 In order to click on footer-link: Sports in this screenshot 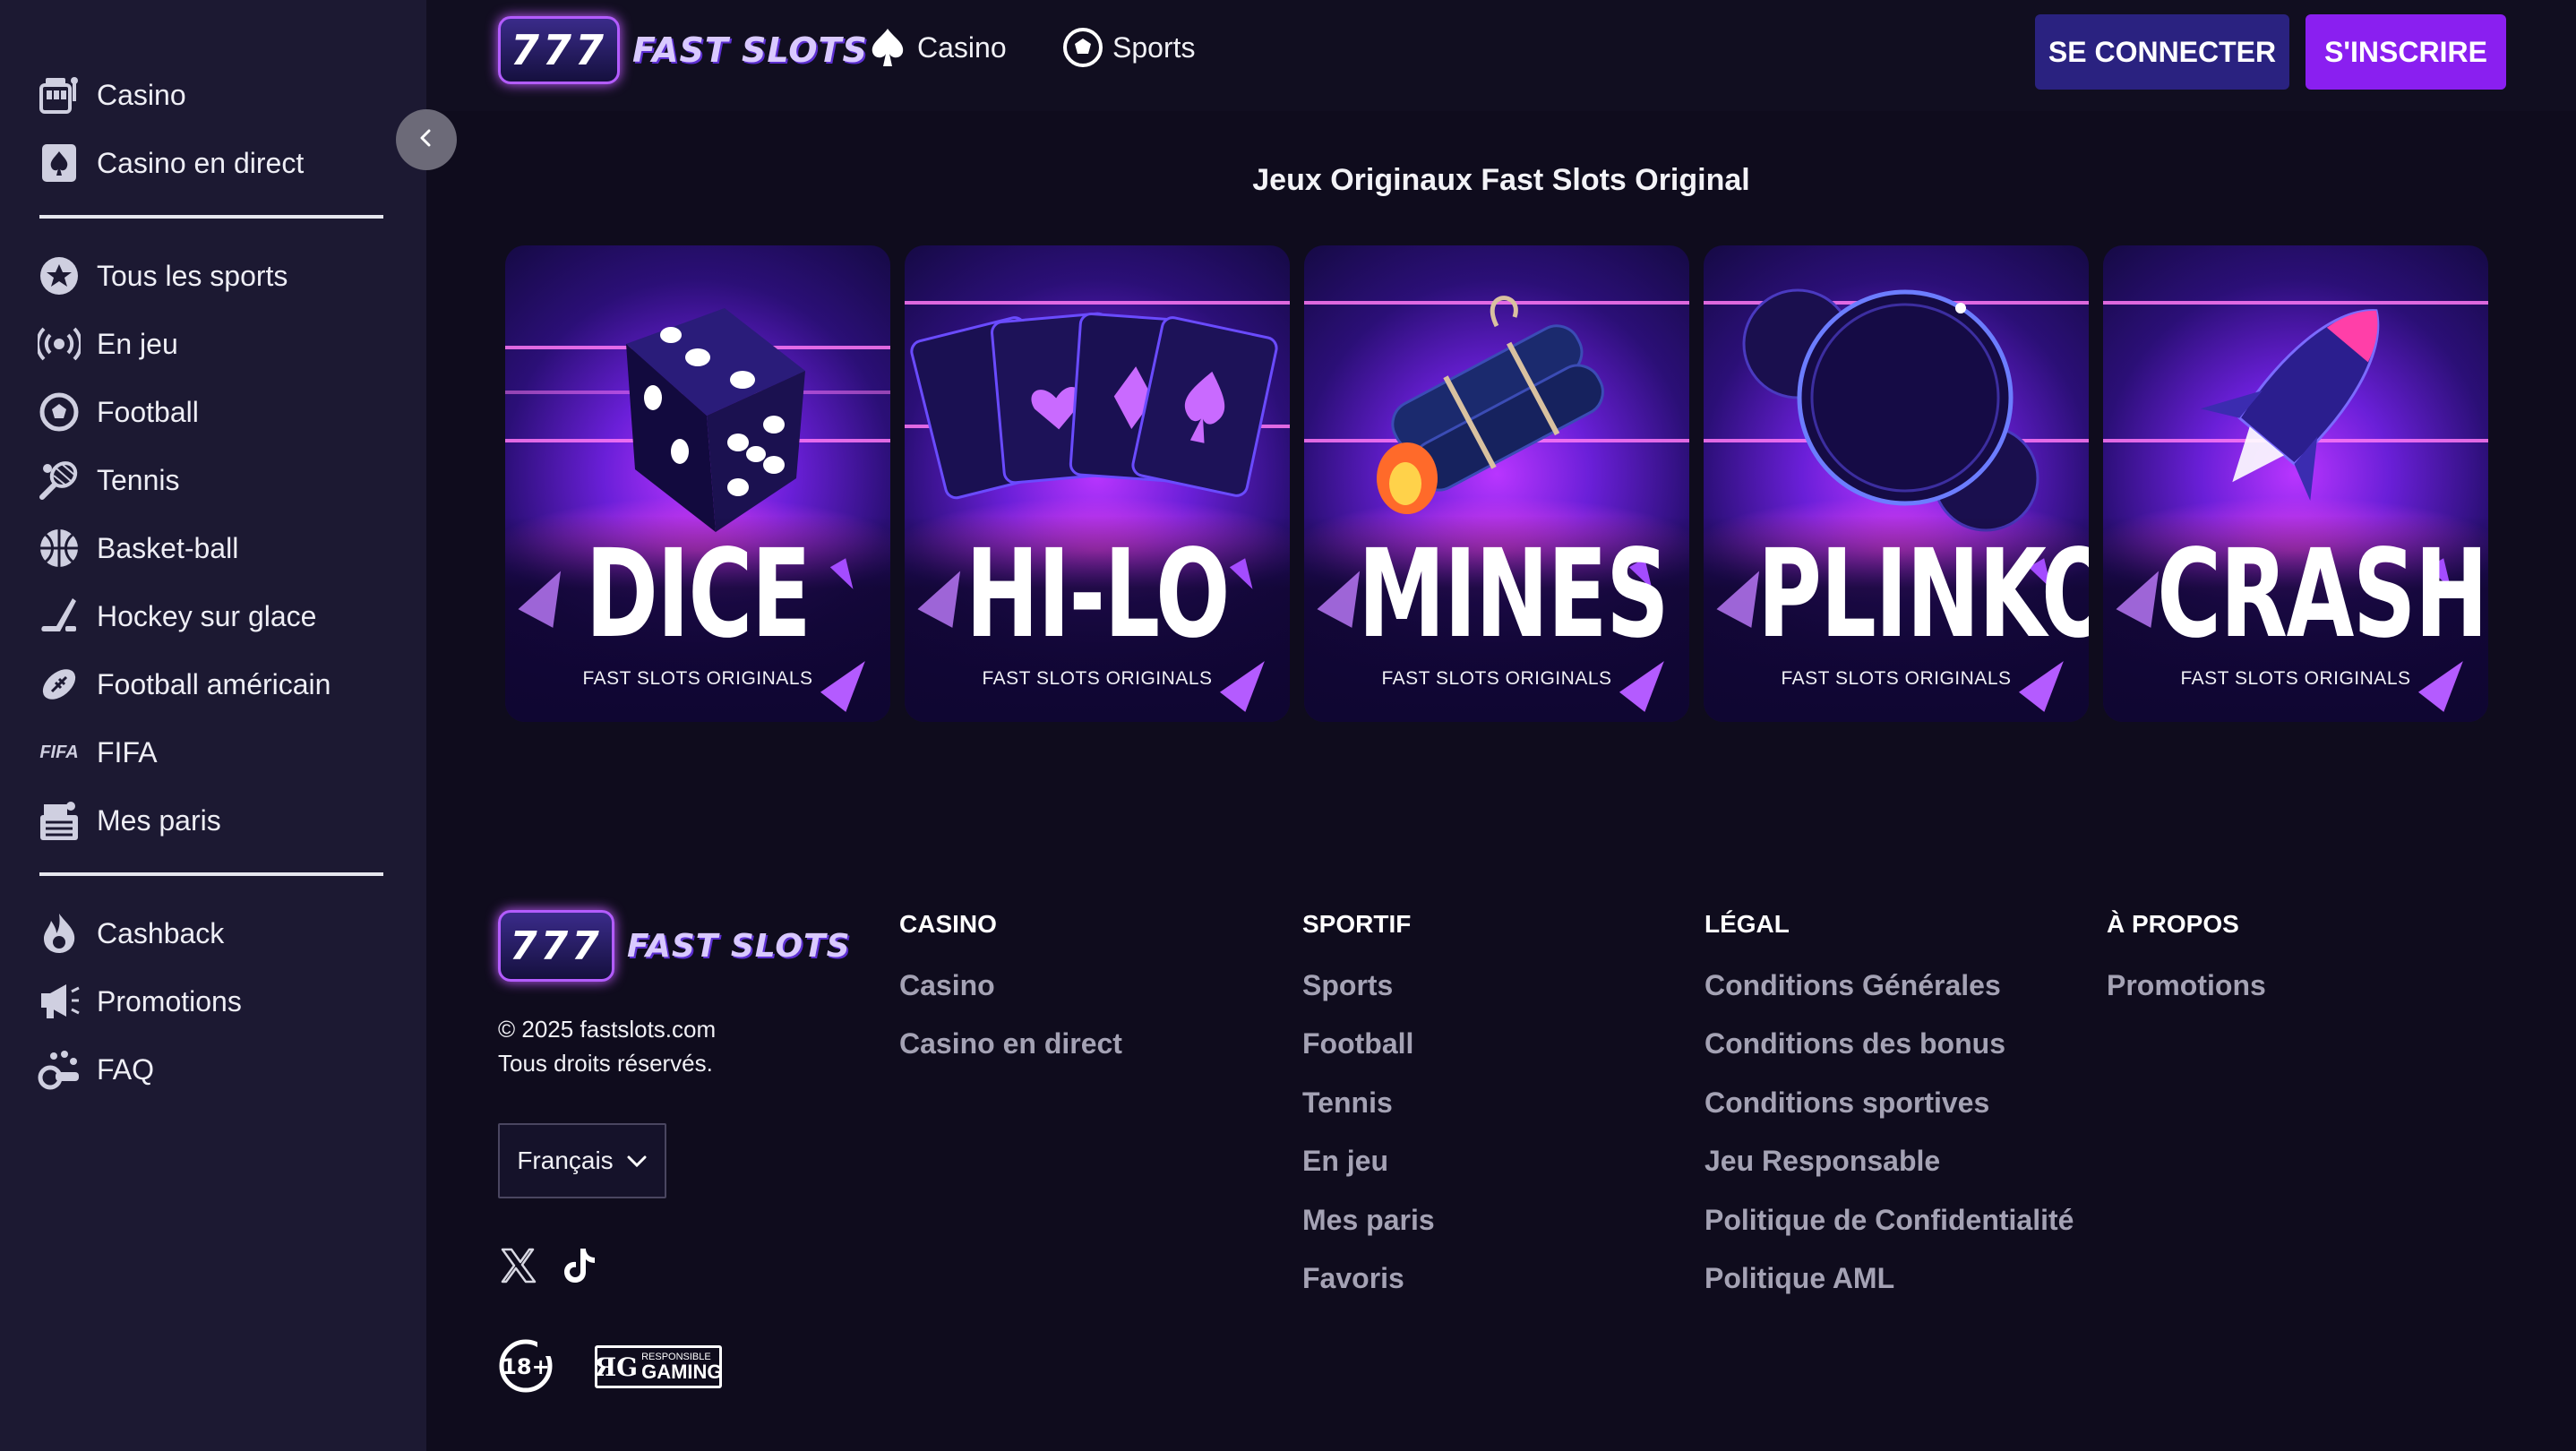, I will do `click(1368, 998)`.